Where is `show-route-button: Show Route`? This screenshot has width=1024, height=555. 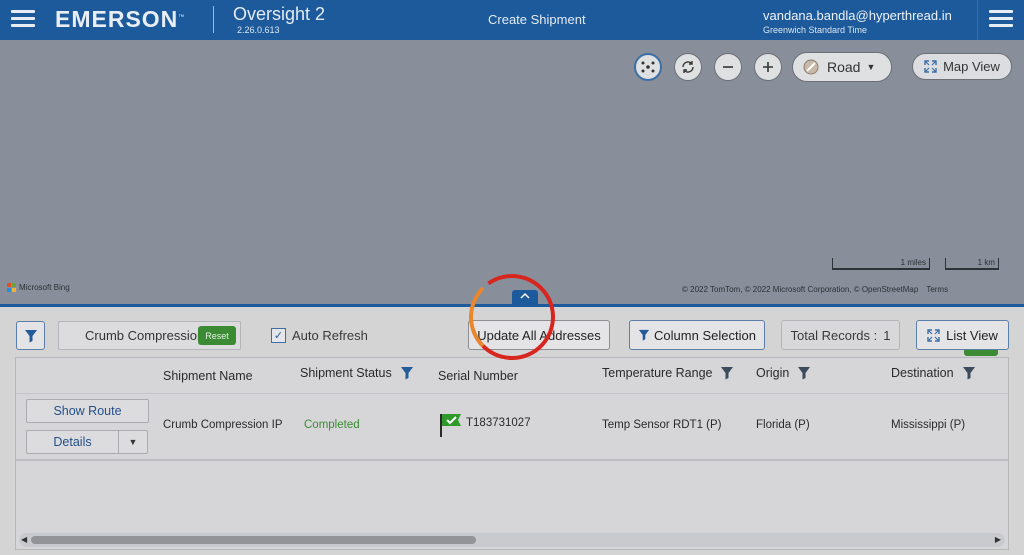 show-route-button: Show Route is located at coordinates (87, 411).